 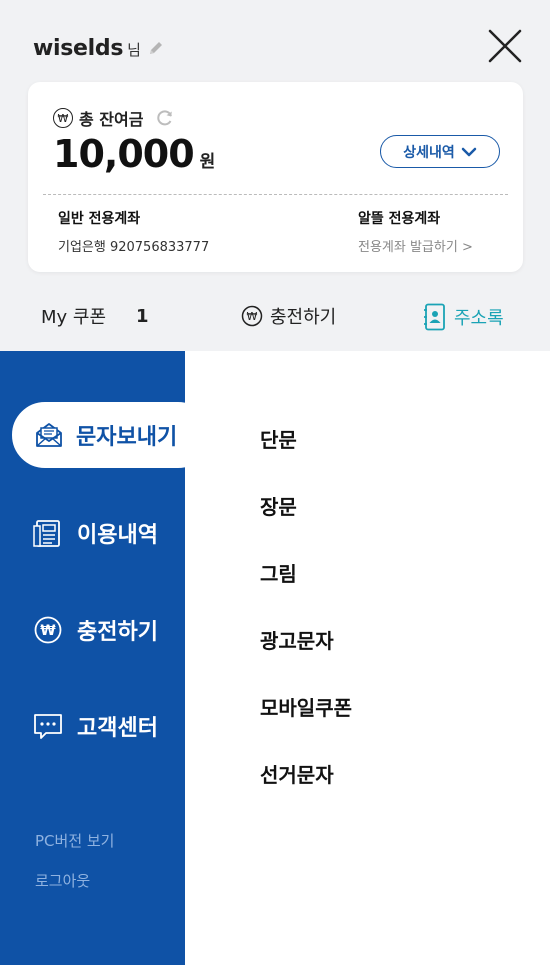 I want to click on sidebar-item-charge: ₩ 충전하기, so click(x=95, y=630).